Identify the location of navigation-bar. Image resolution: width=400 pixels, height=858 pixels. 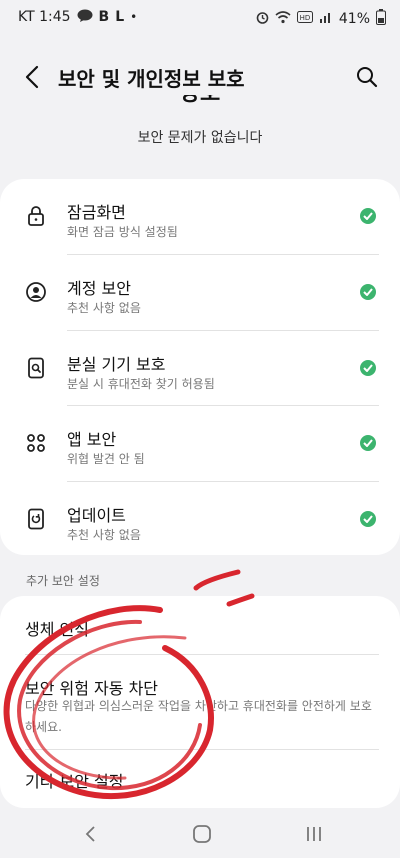
(200, 833).